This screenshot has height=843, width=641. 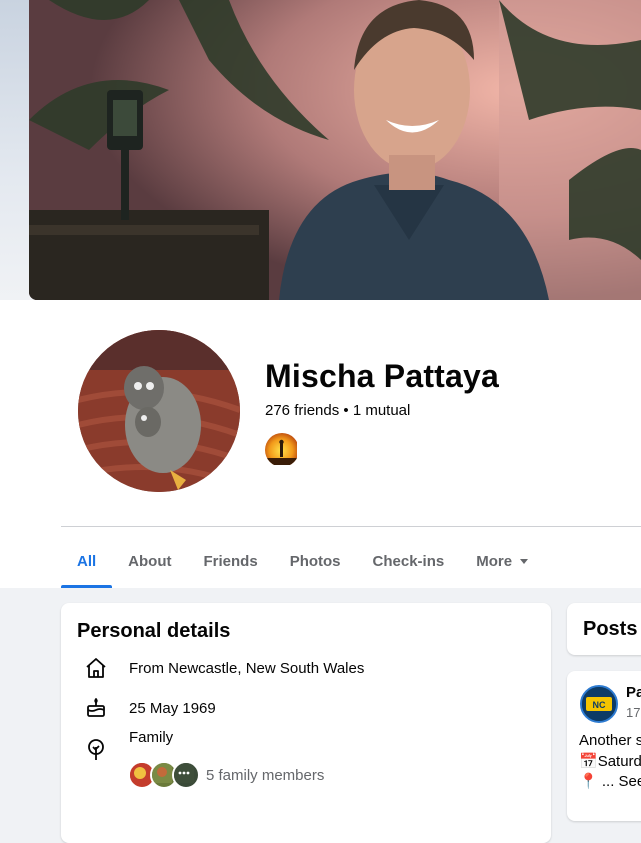 I want to click on tab-about-label: About, so click(x=150, y=561).